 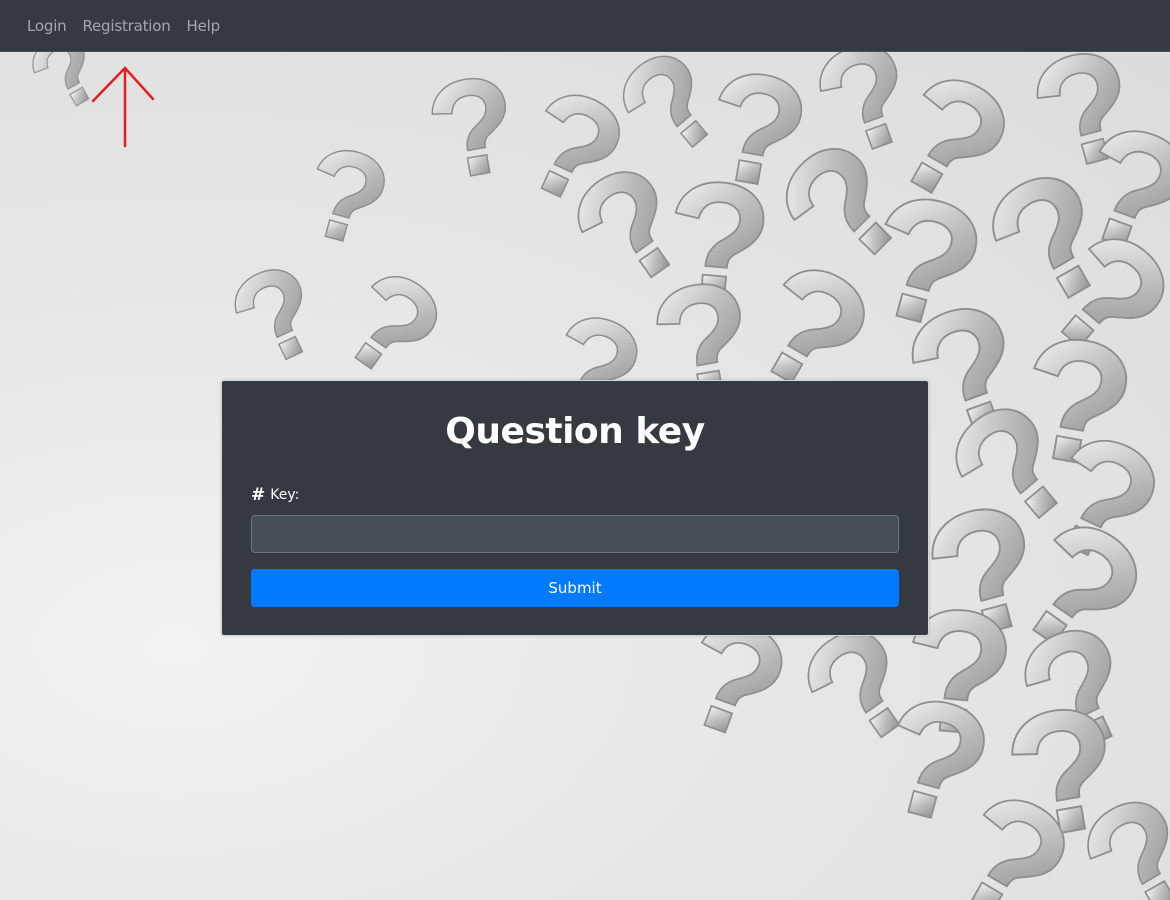 What do you see at coordinates (126, 26) in the screenshot?
I see `nav-registration-link: Registration` at bounding box center [126, 26].